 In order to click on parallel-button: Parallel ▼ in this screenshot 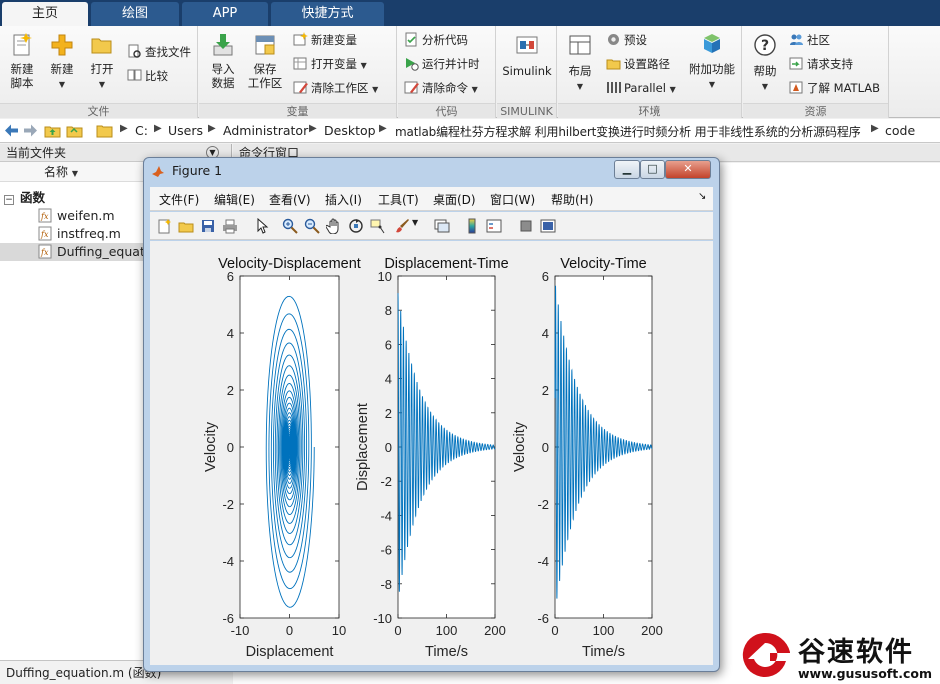, I will do `click(641, 88)`.